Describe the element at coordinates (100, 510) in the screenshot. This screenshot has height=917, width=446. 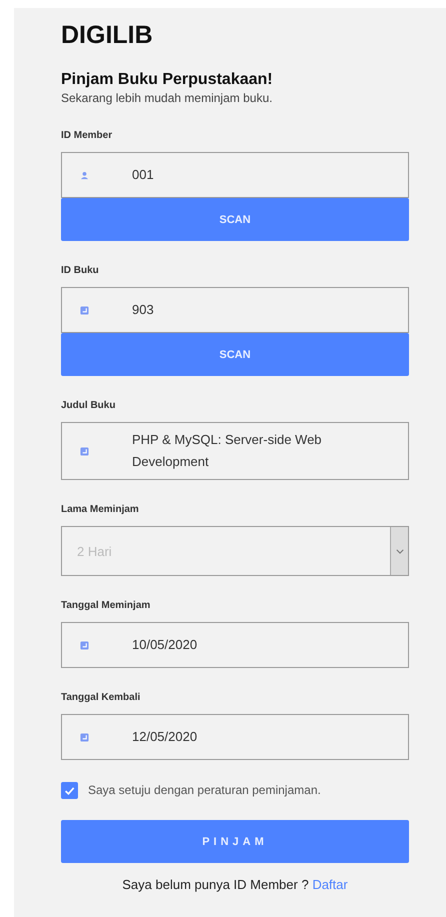
I see `field-label: Lama Meminjam` at that location.